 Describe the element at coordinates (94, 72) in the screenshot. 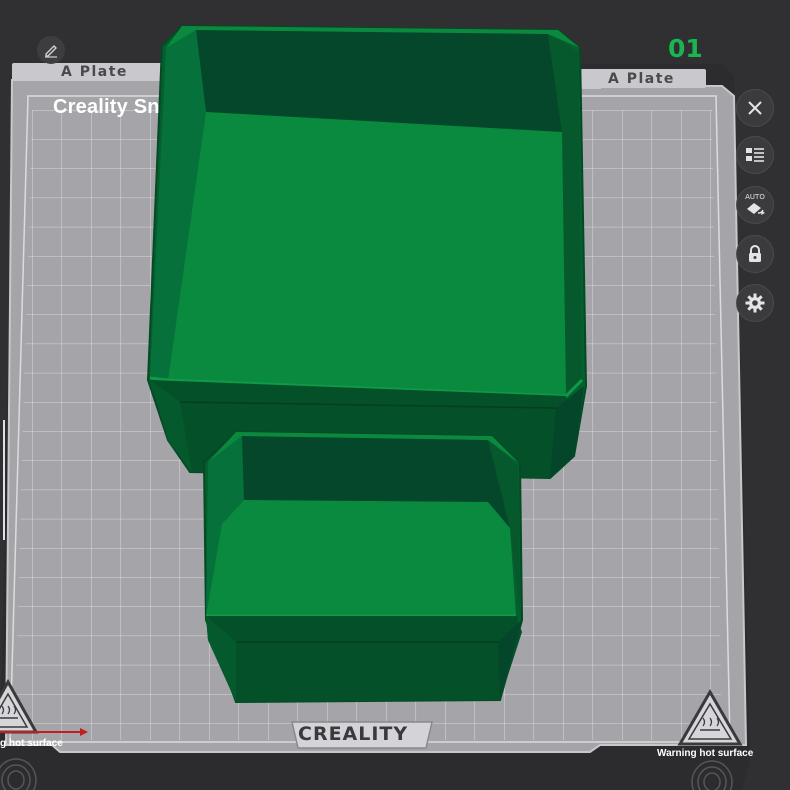

I see `plate-tab-left-label: A Plate` at that location.